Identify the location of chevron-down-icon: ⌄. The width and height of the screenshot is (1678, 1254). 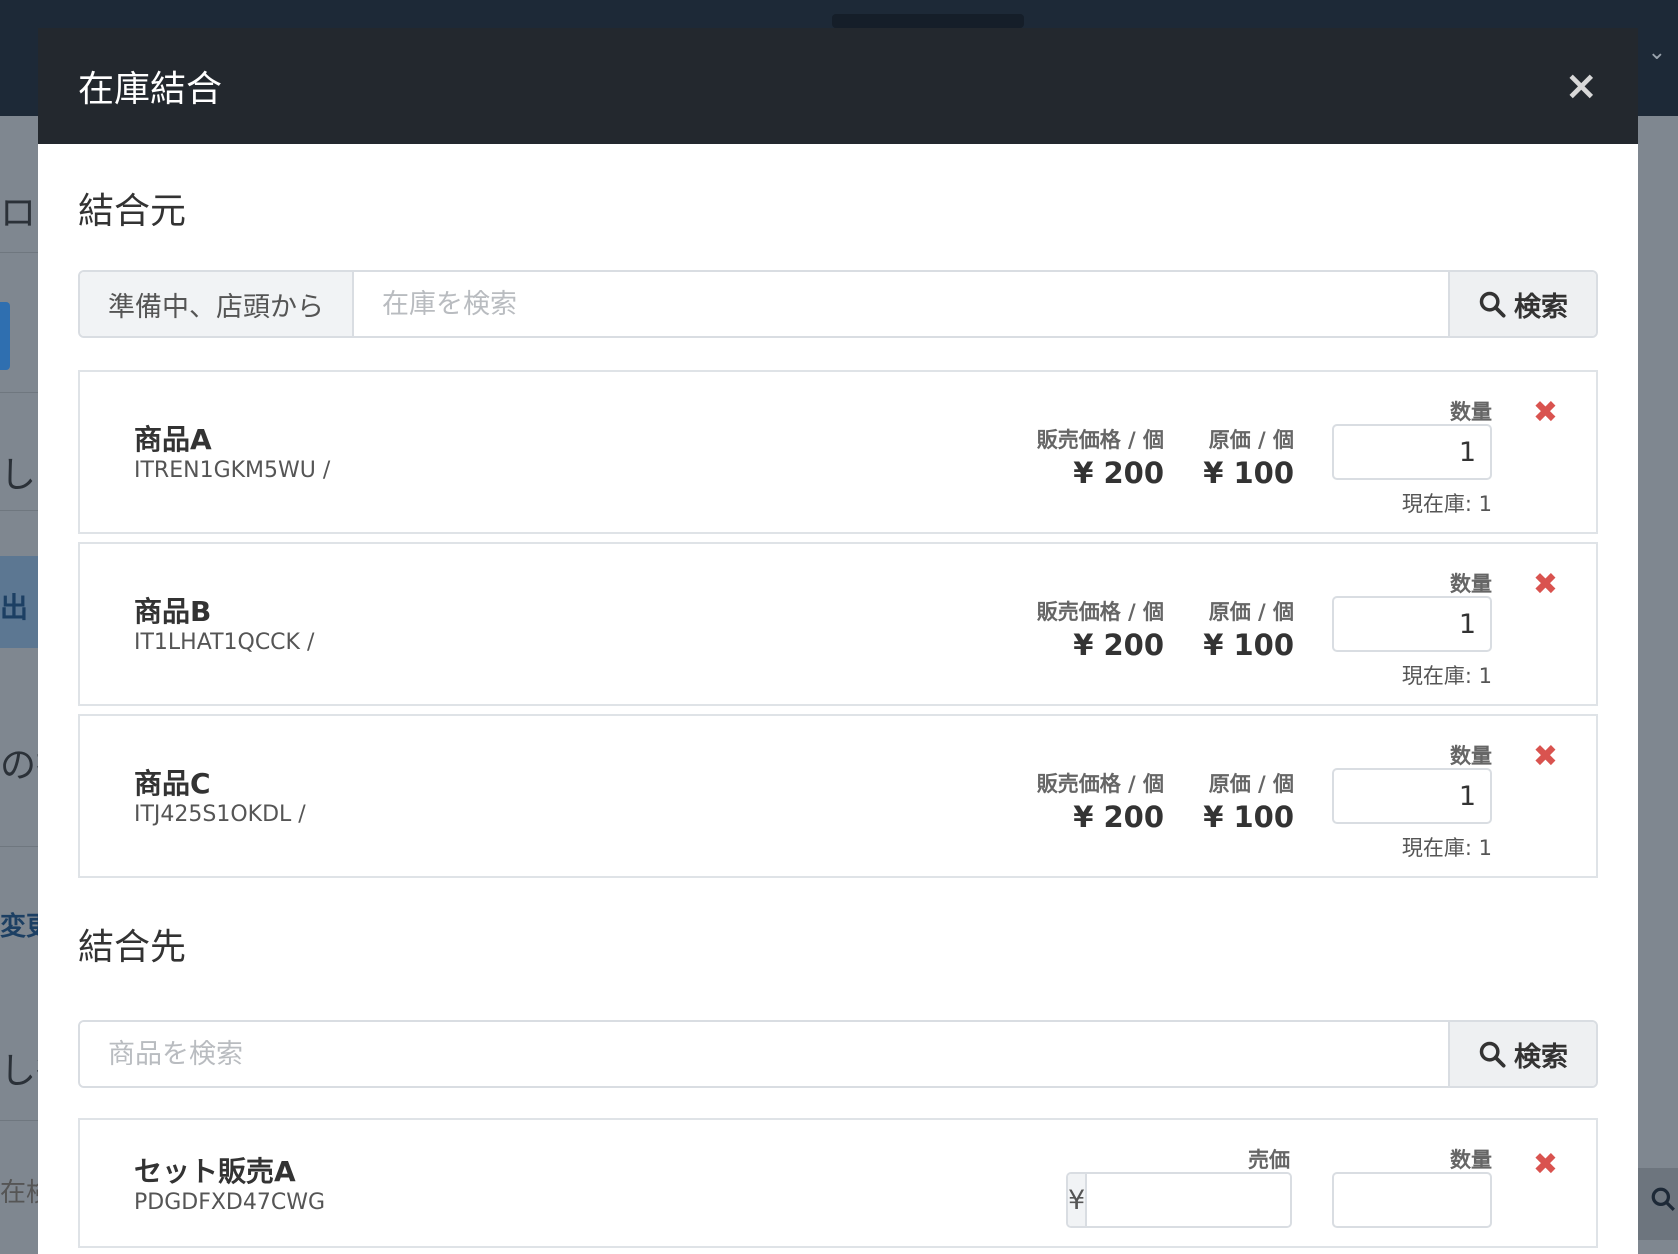
(1656, 52).